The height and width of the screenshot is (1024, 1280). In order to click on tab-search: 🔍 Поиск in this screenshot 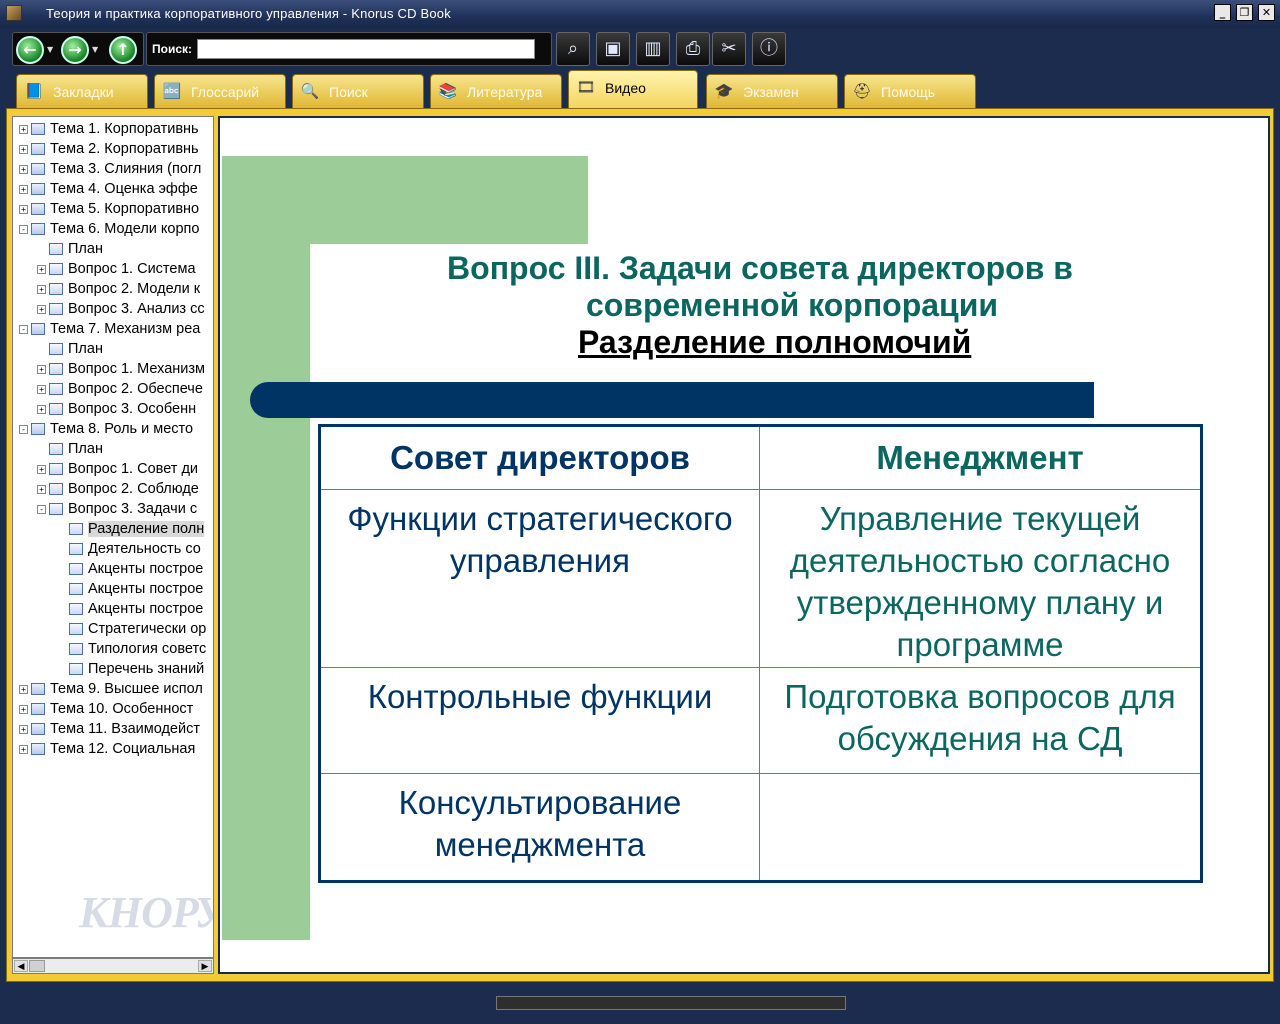, I will do `click(358, 91)`.